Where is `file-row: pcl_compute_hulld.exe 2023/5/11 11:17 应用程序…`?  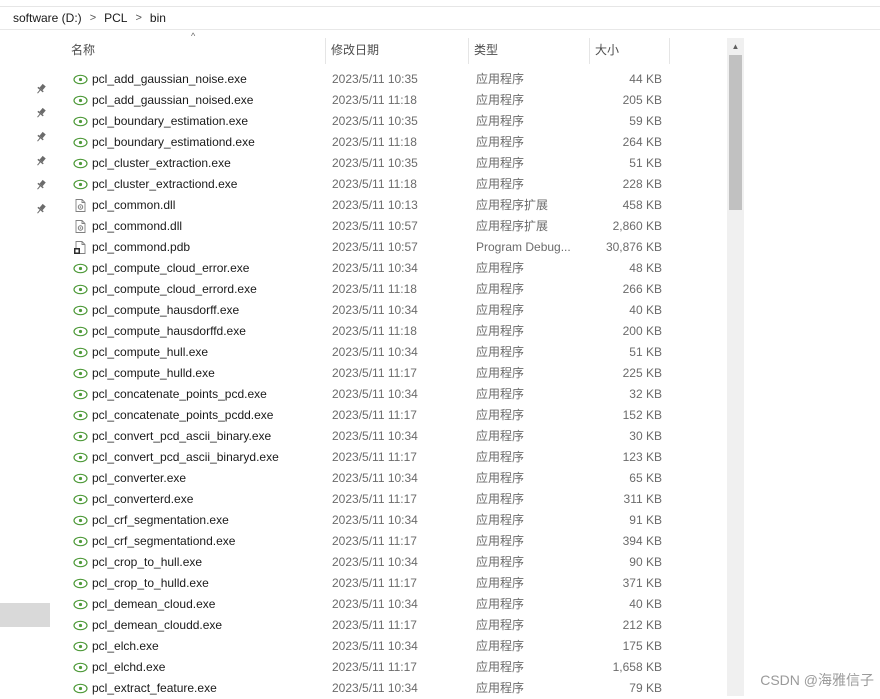 file-row: pcl_compute_hulld.exe 2023/5/11 11:17 应用程序… is located at coordinates (371, 373).